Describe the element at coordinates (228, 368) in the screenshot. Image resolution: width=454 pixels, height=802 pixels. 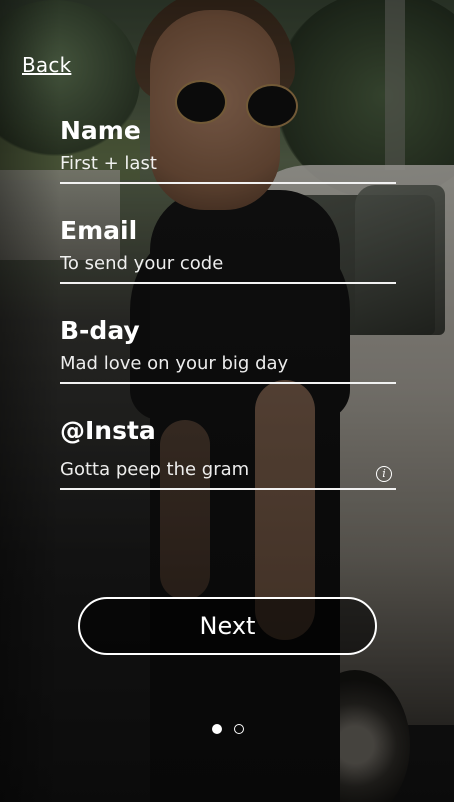
I see `birthday-input` at that location.